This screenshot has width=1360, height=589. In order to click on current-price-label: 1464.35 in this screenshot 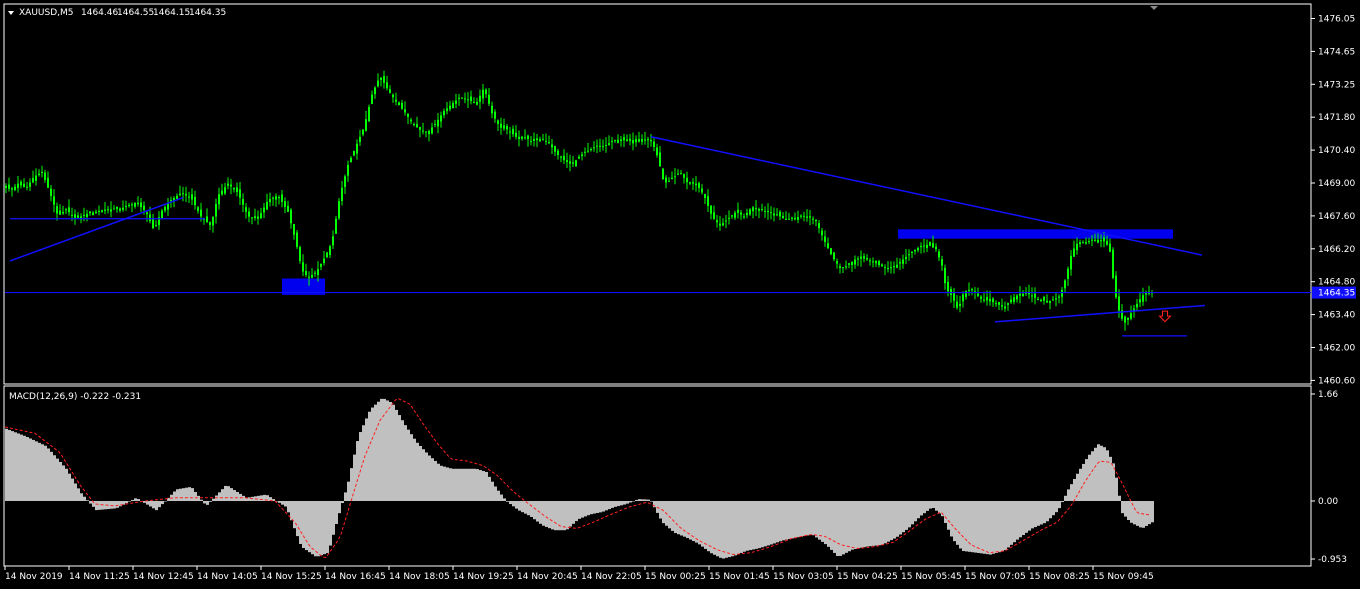, I will do `click(1336, 294)`.